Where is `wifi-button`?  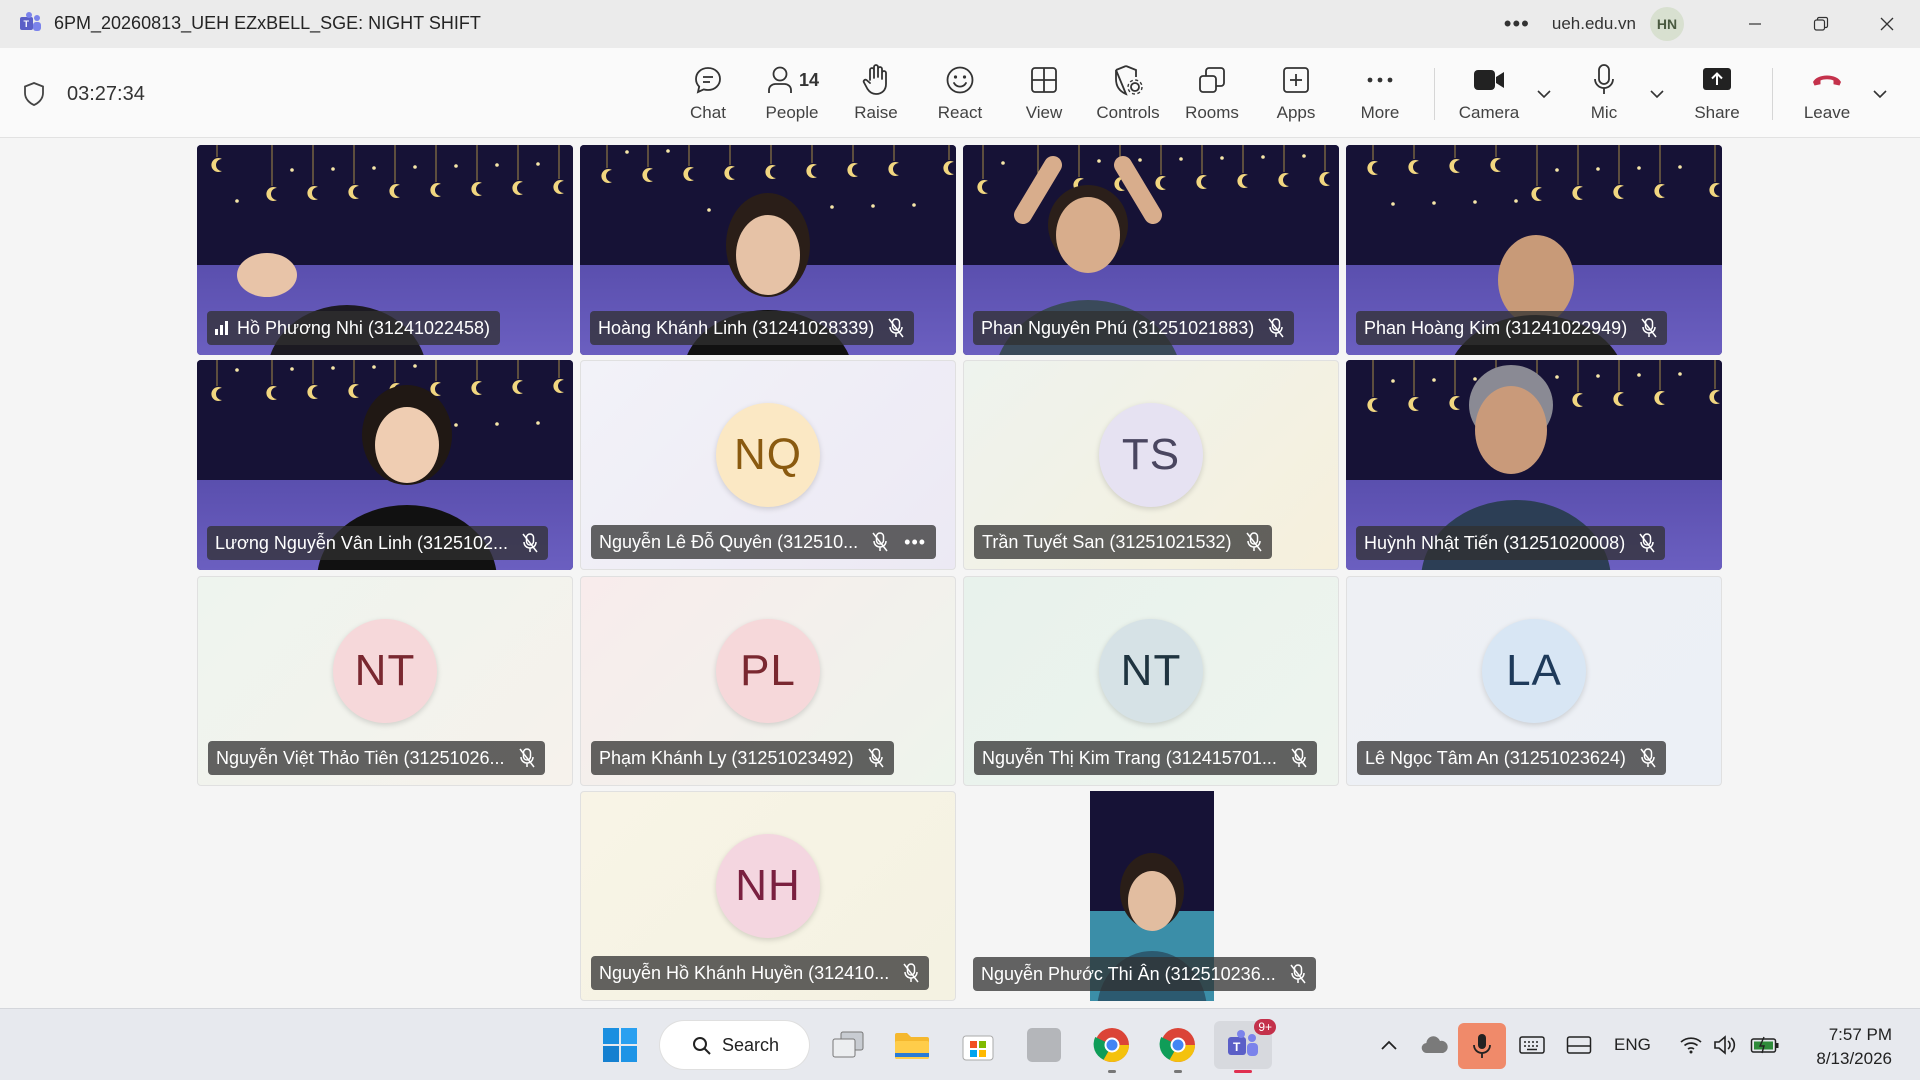
wifi-button is located at coordinates (1691, 1045).